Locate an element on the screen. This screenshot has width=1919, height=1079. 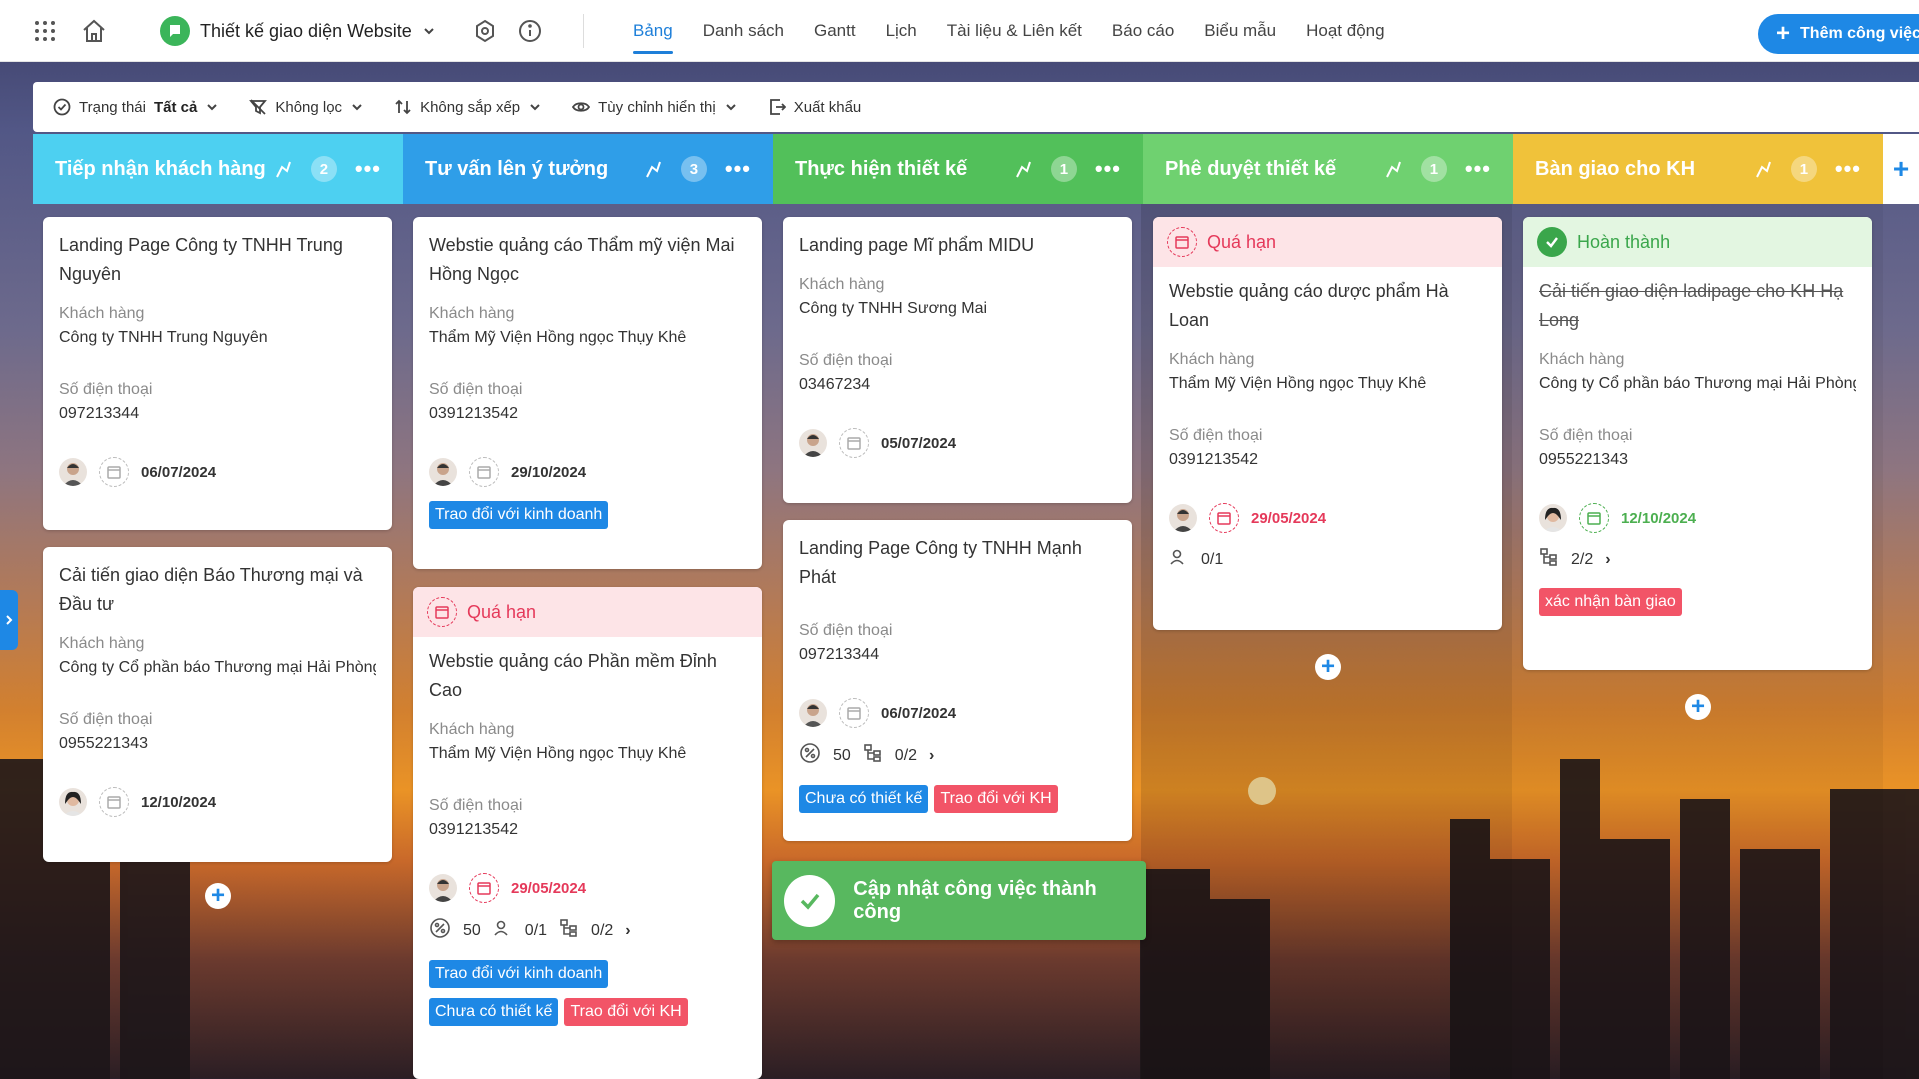
tab-documents: Tài liệu & Liên kết is located at coordinates (1014, 31).